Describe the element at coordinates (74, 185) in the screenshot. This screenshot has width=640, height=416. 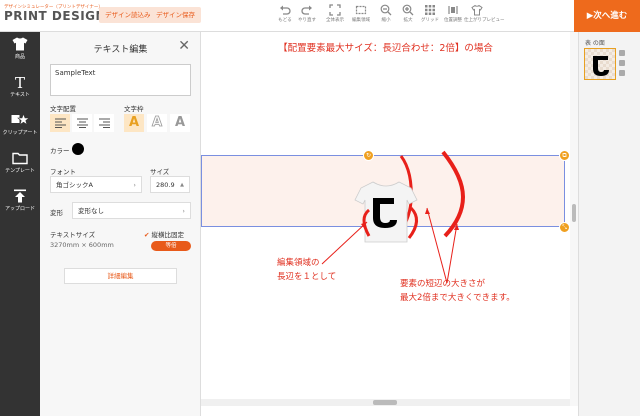
I see `font-select-value: 角ゴシックA` at that location.